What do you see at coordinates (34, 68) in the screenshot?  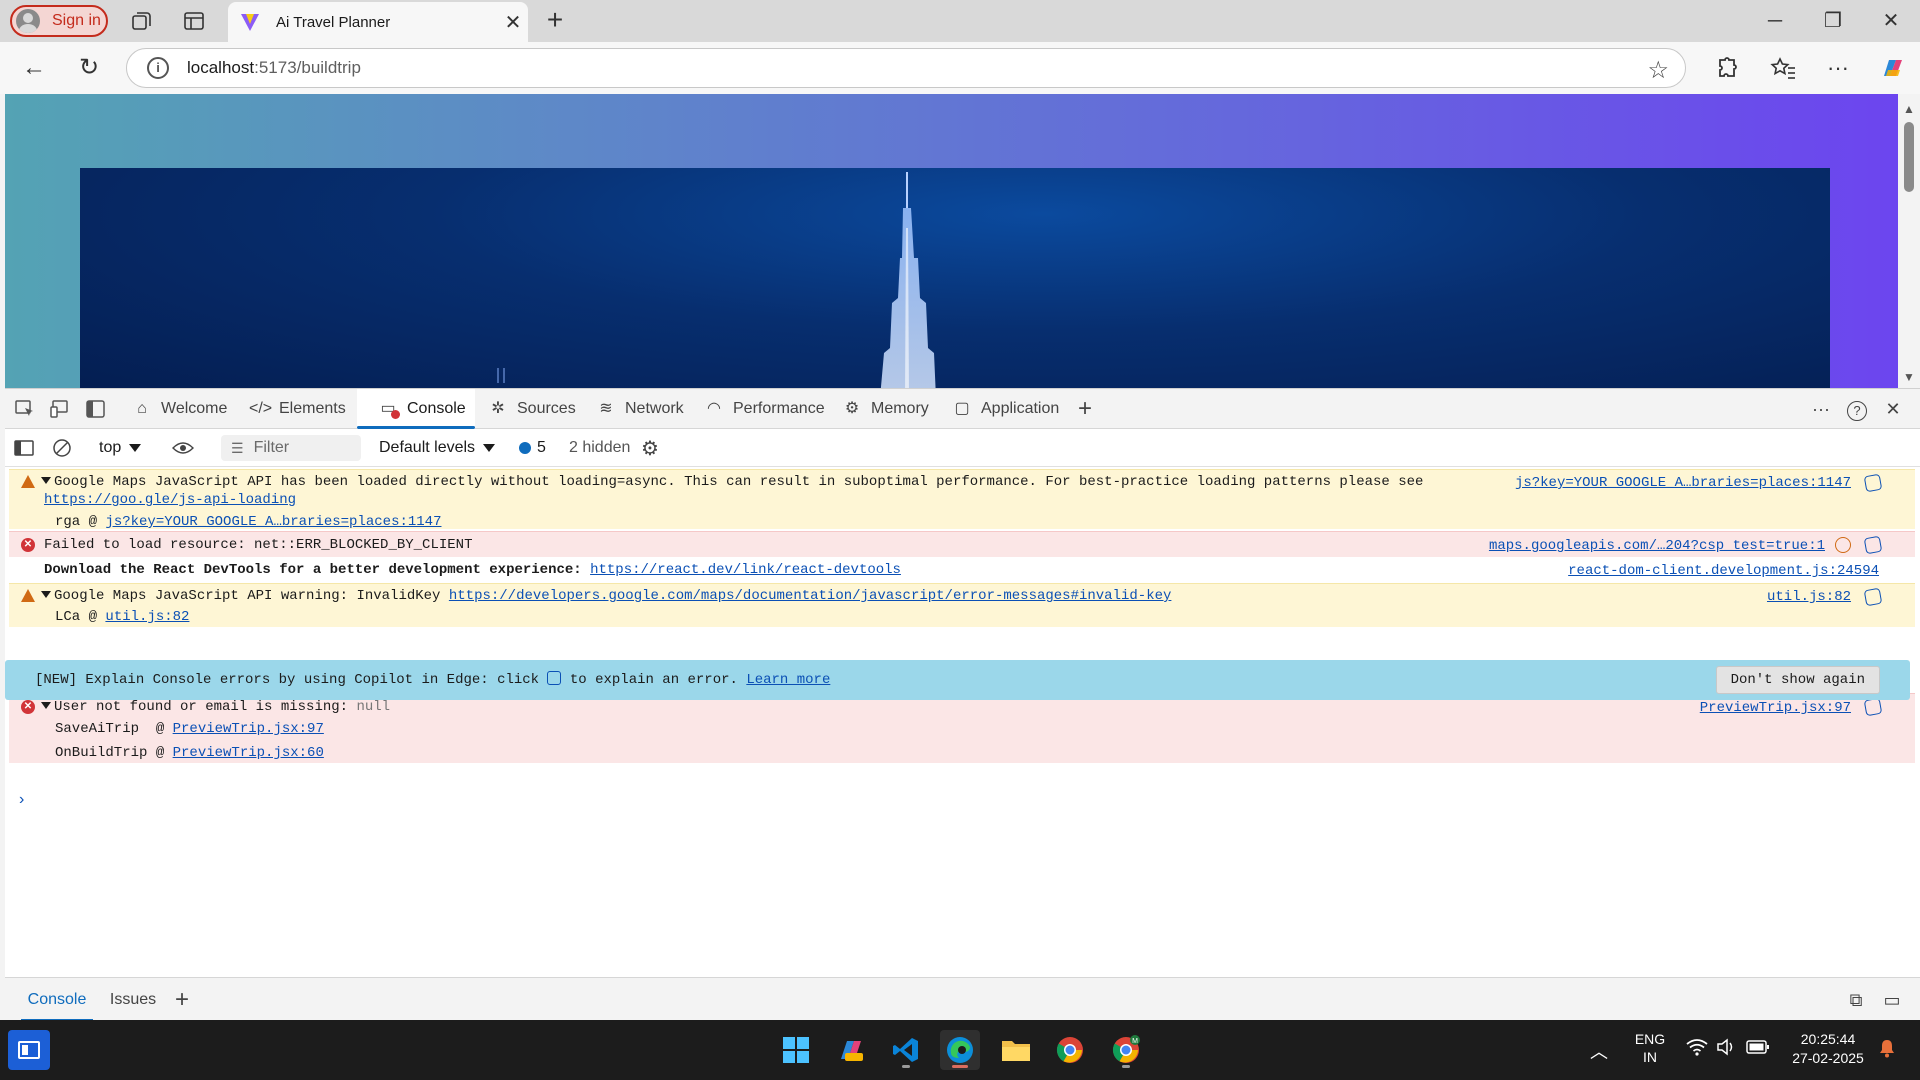 I see `back-button: ←` at bounding box center [34, 68].